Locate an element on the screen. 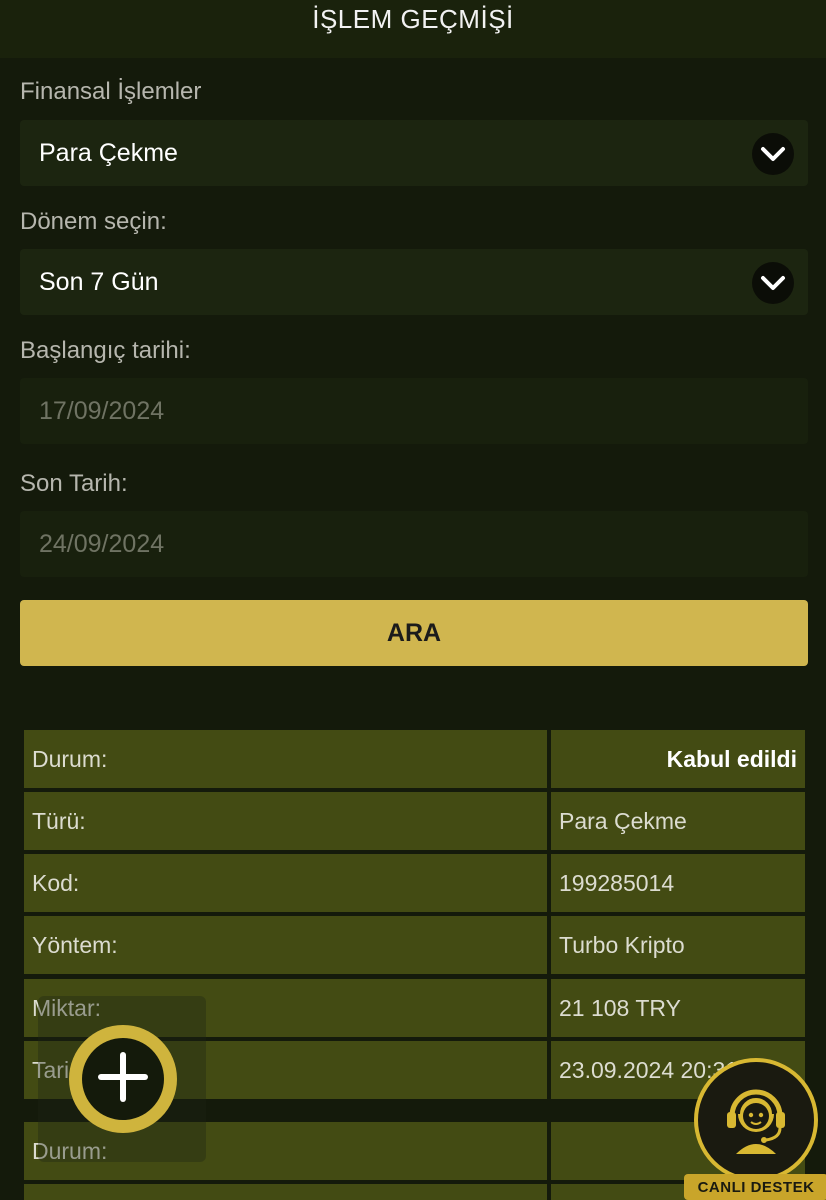  start-date-input is located at coordinates (423, 411).